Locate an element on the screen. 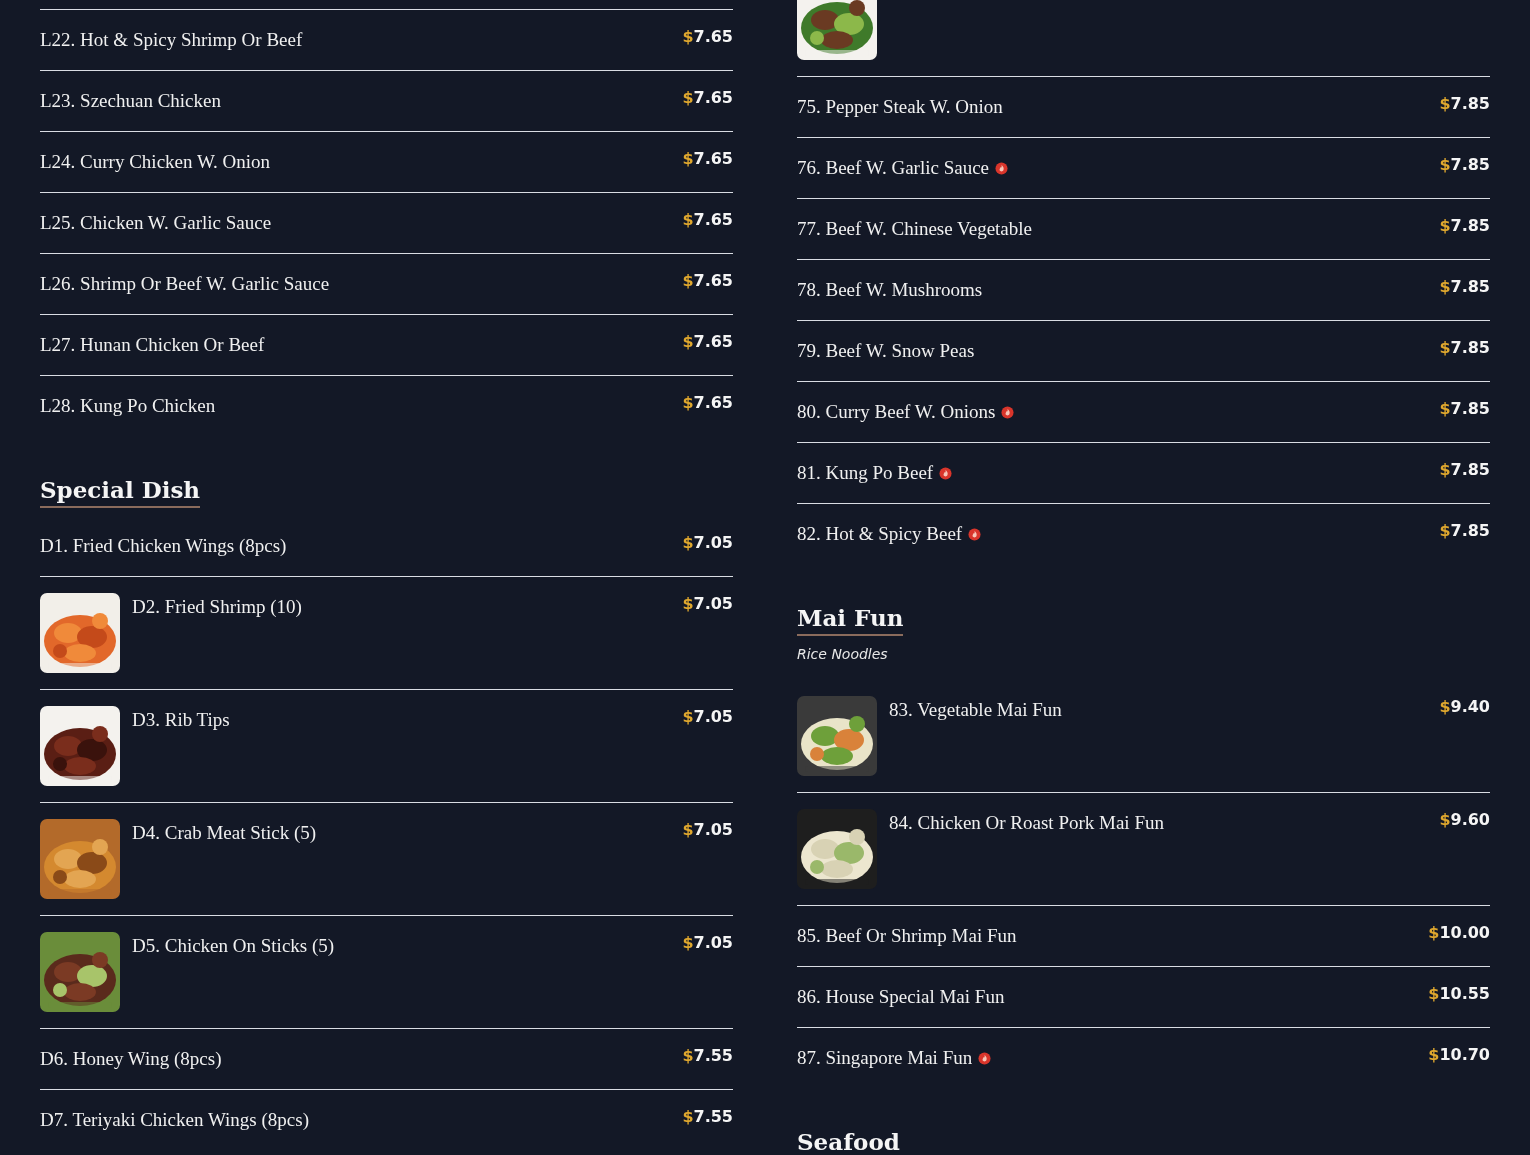  dish-name: 82. Hot & Spicy Beef is located at coordinates (880, 534).